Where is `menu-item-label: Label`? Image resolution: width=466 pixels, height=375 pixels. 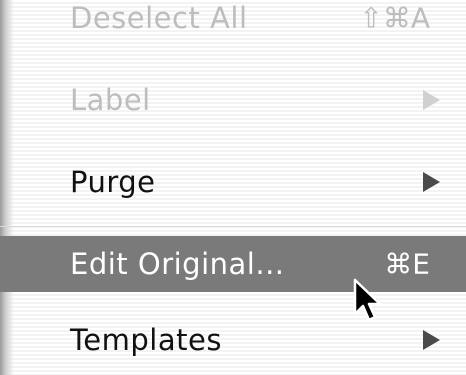 menu-item-label: Label is located at coordinates (110, 100).